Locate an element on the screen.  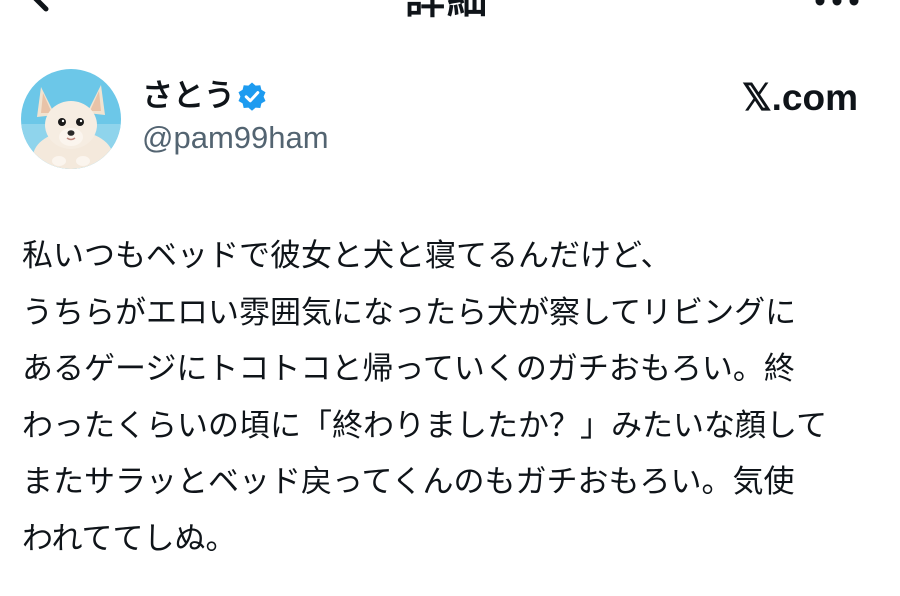
author-handle: @pam99ham is located at coordinates (235, 138).